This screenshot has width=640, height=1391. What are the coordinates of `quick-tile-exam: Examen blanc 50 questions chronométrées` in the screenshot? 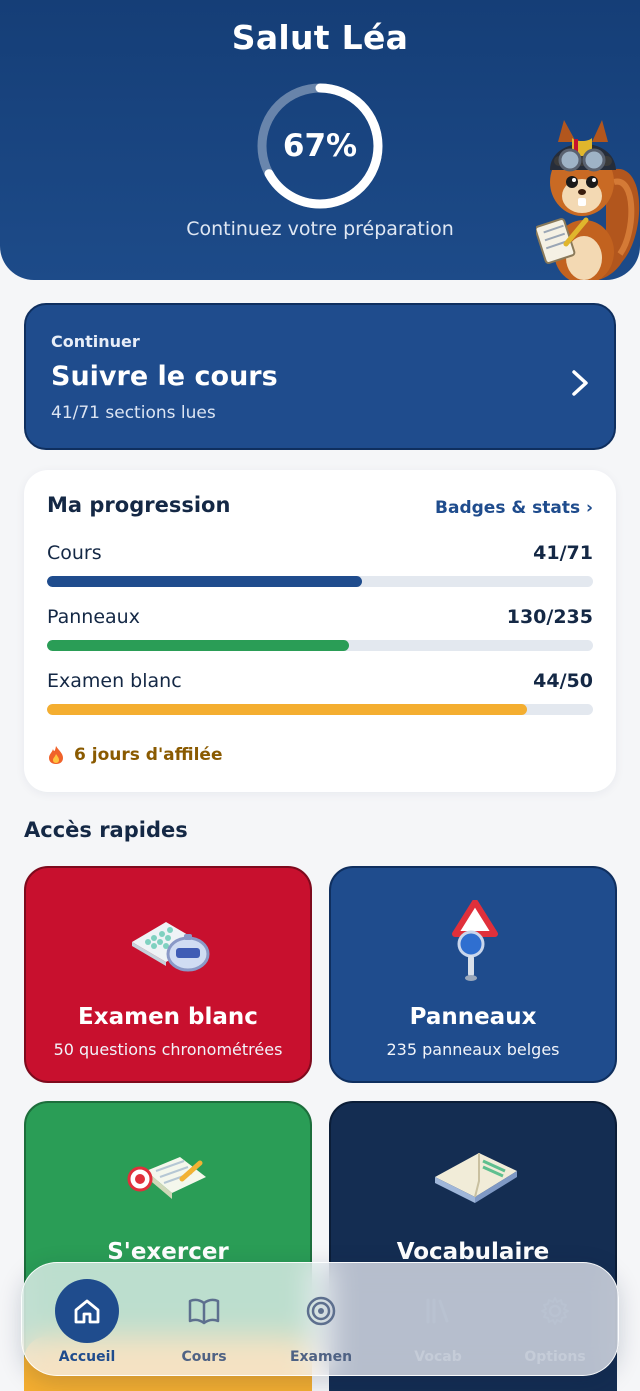 It's located at (168, 974).